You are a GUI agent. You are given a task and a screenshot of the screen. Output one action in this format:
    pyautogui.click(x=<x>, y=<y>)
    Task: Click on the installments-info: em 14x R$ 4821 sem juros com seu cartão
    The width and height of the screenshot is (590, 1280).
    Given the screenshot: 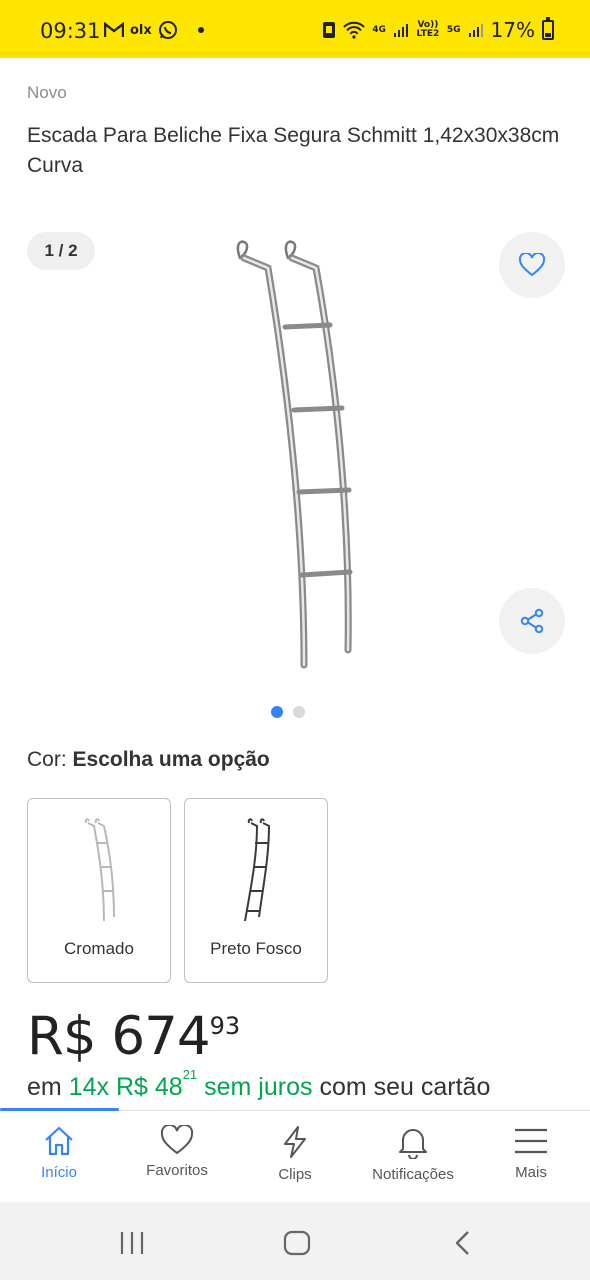 What is the action you would take?
    pyautogui.click(x=259, y=1084)
    